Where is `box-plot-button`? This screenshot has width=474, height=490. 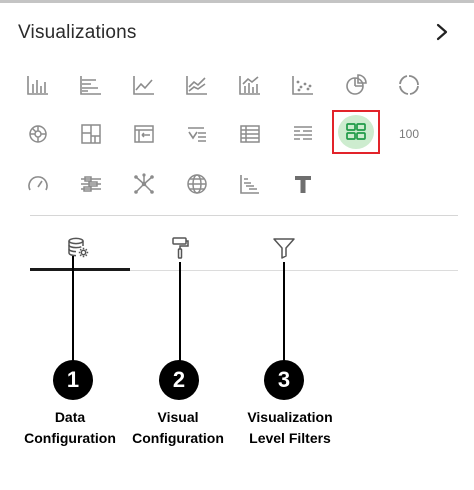 box-plot-button is located at coordinates (91, 184).